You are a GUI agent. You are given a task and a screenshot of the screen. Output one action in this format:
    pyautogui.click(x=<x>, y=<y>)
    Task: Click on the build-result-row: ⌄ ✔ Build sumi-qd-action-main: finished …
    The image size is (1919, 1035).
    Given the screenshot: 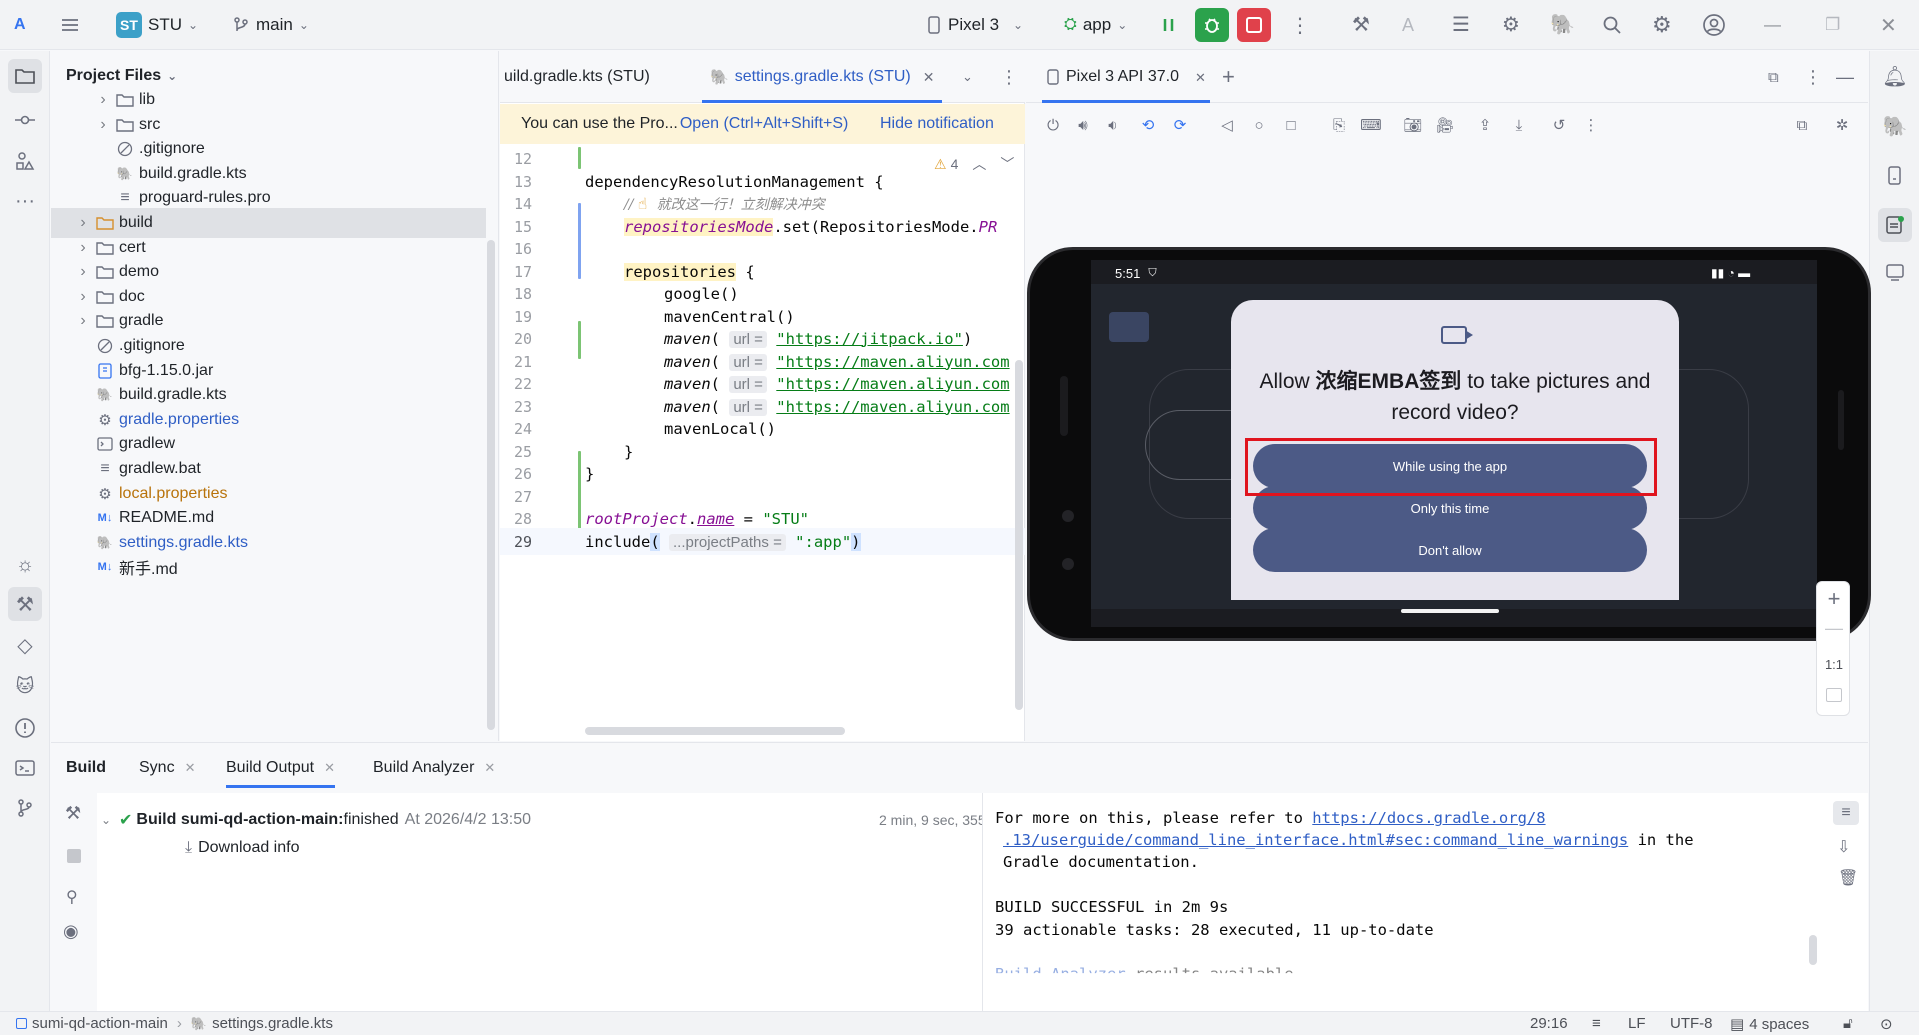 What is the action you would take?
    pyautogui.click(x=564, y=820)
    